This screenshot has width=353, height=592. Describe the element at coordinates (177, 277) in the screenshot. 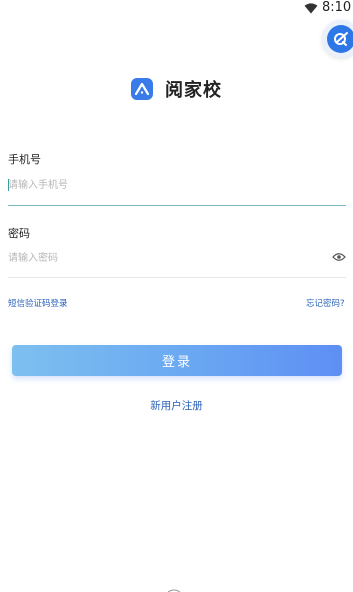

I see `password-underline` at that location.